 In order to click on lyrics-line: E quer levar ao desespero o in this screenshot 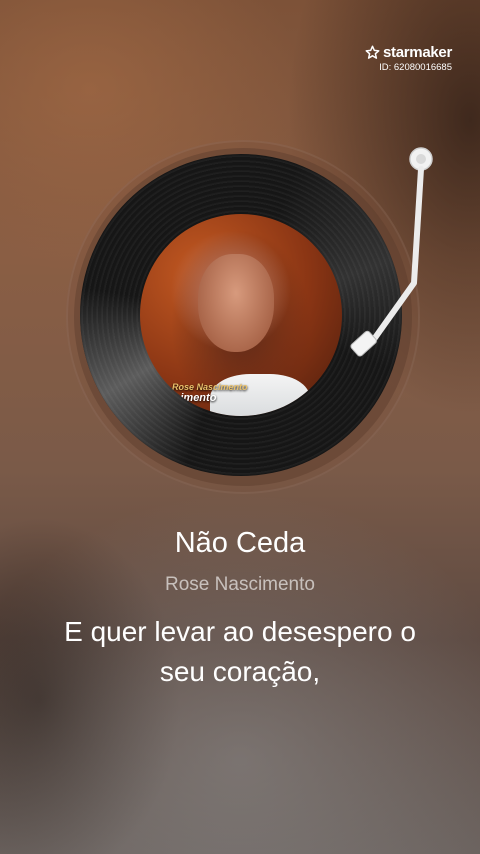, I will do `click(240, 631)`.